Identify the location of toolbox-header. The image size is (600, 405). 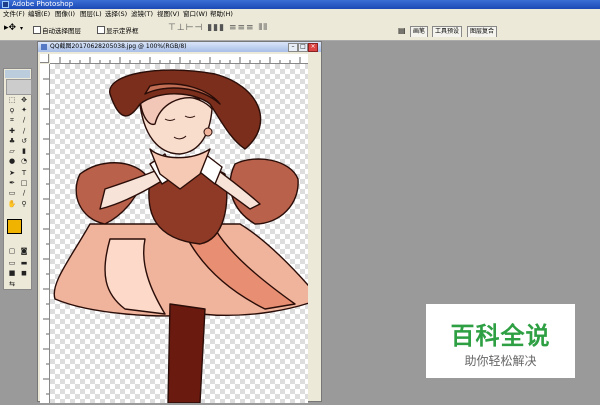
(17, 74).